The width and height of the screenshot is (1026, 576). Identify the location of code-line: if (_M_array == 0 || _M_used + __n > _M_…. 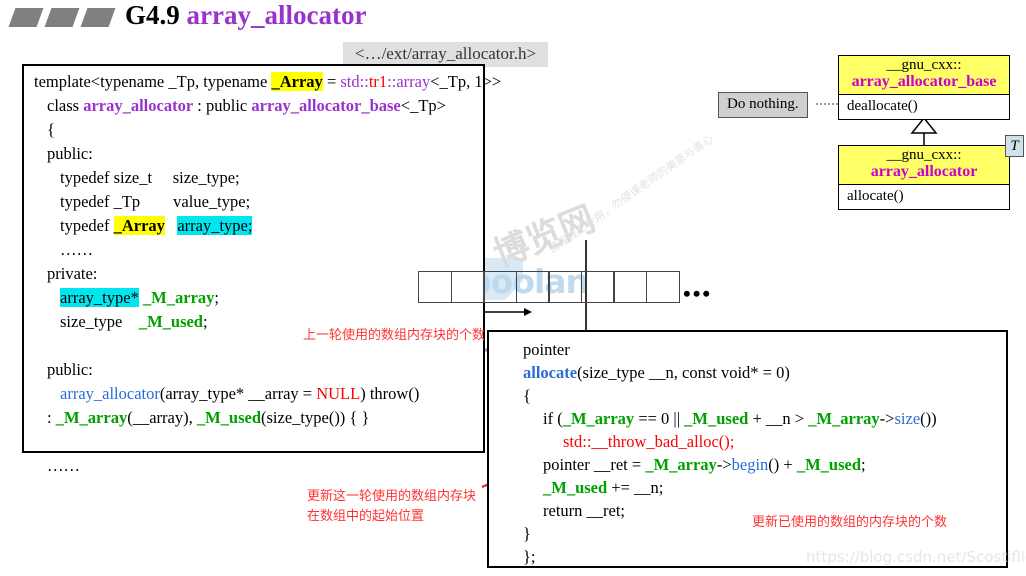
(749, 421).